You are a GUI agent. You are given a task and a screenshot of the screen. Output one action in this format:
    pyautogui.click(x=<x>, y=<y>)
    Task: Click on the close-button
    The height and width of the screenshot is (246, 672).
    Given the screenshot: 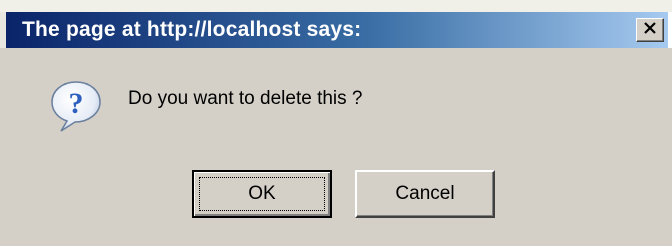 What is the action you would take?
    pyautogui.click(x=650, y=30)
    